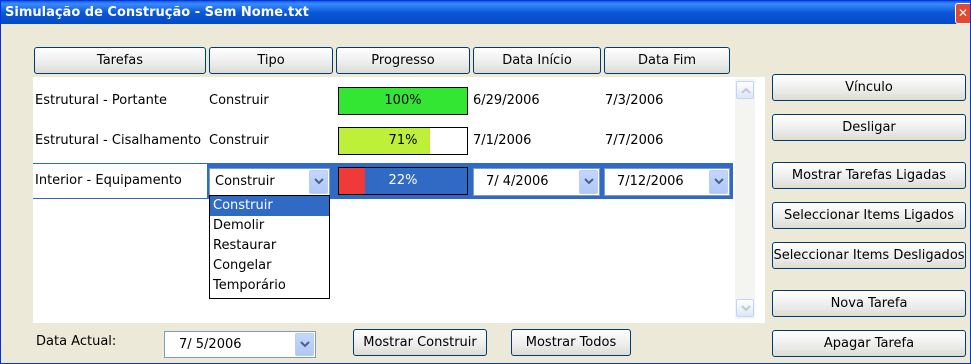  I want to click on end-date-value: 7/12/2006, so click(650, 181).